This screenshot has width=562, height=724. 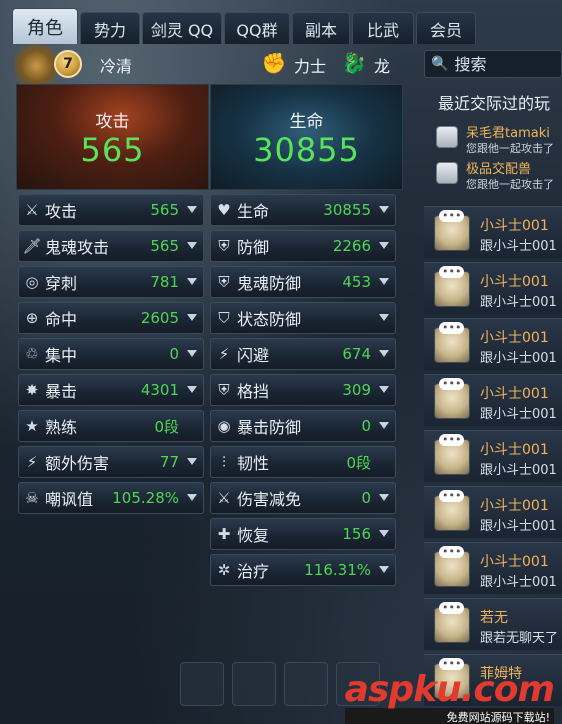 I want to click on race-label: 龙, so click(x=382, y=66).